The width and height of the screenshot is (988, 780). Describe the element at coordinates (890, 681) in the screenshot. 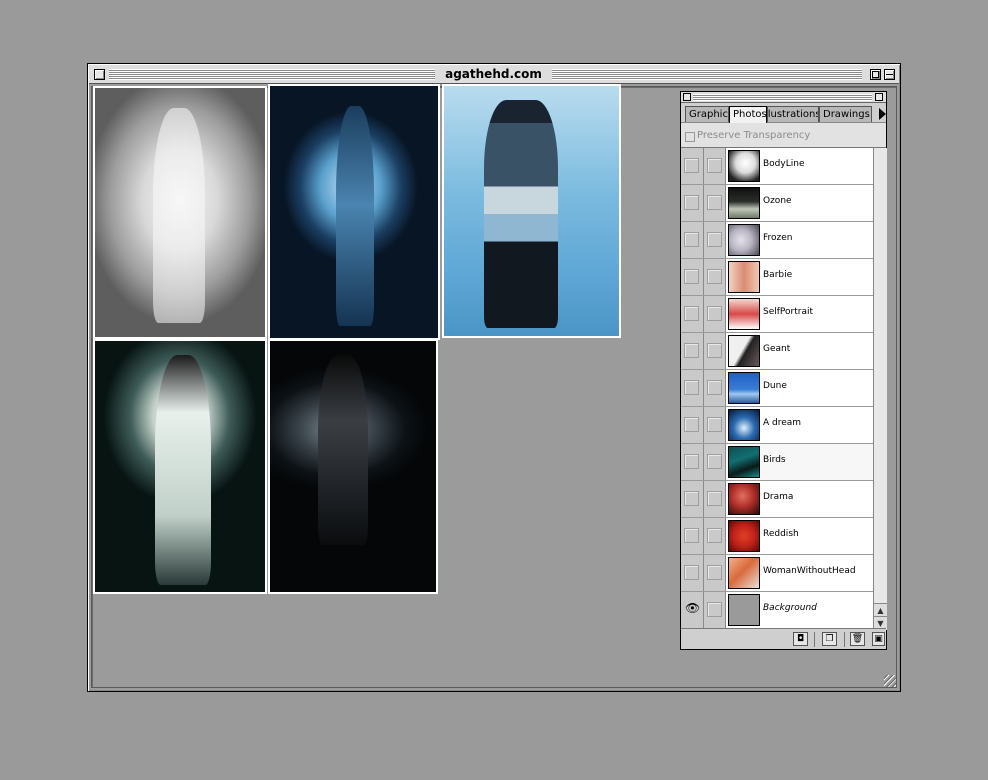

I see `resize-grip-icon` at that location.